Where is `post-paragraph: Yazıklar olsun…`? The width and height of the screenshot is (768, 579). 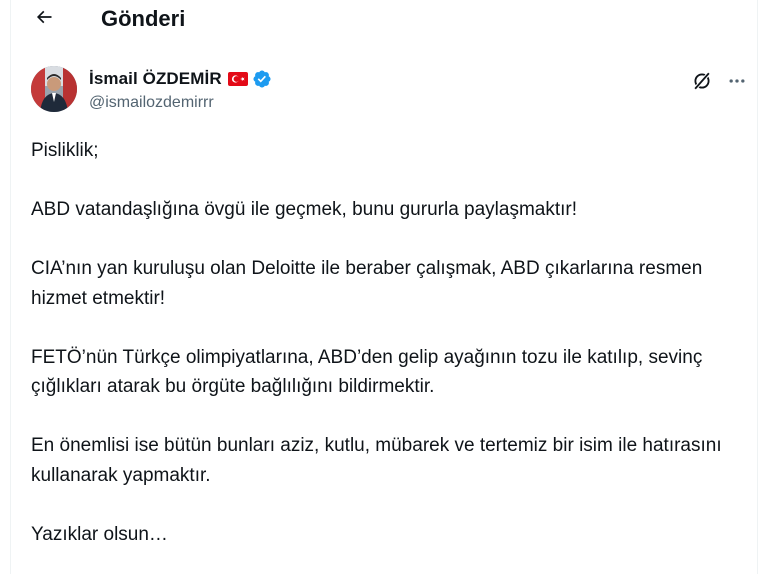
post-paragraph: Yazıklar olsun… is located at coordinates (99, 534).